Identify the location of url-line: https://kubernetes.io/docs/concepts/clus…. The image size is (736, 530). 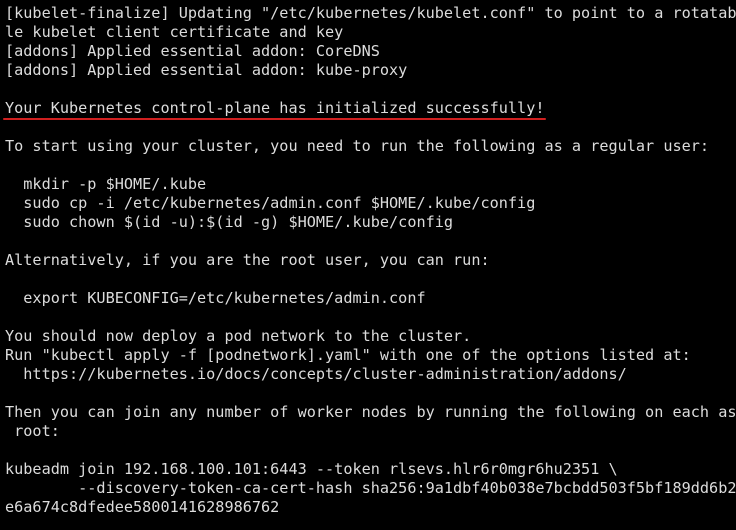
(316, 374).